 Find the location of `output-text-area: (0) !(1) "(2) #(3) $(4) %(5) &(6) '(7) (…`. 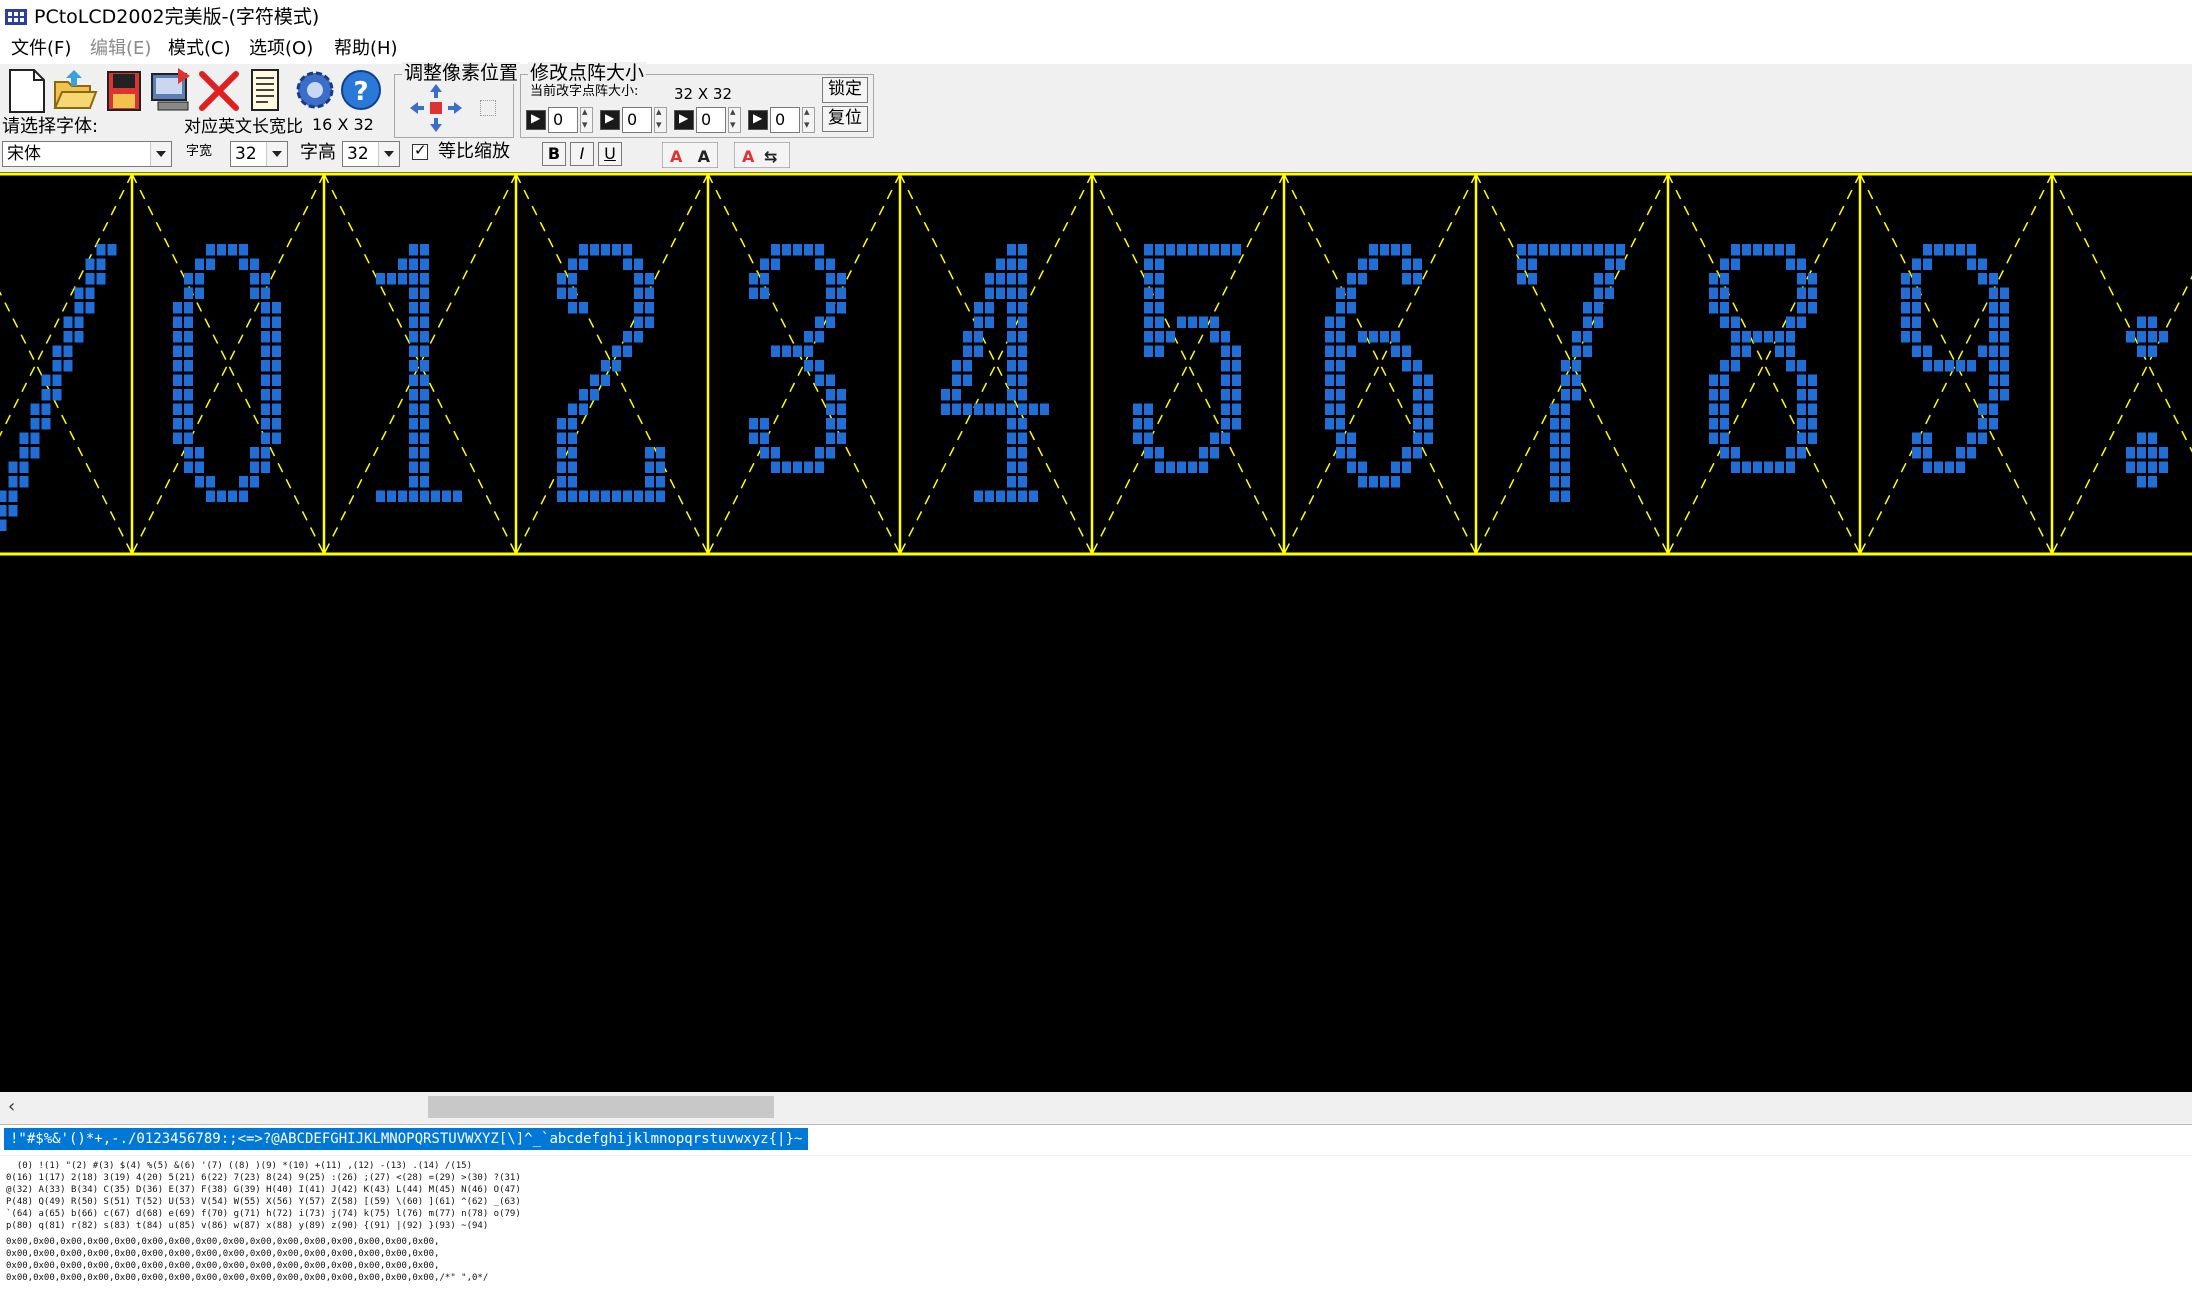

output-text-area: (0) !(1) "(2) #(3) $(4) %(5) &(6) '(7) (… is located at coordinates (1096, 1222).